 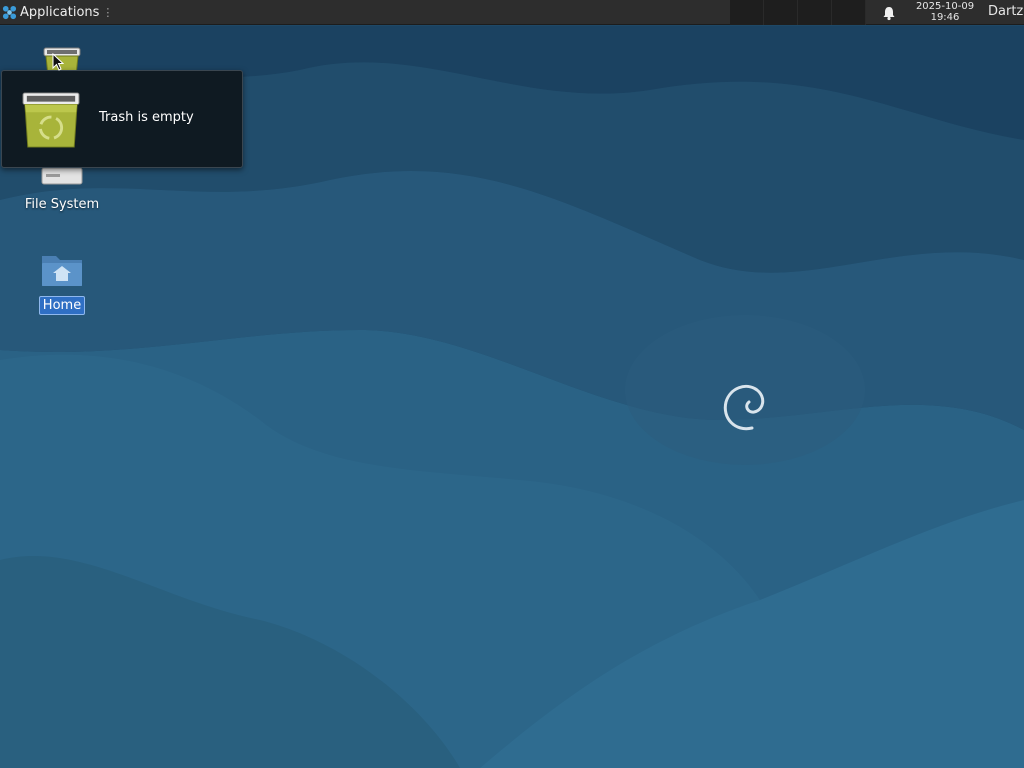 I want to click on desktop-icon-home: Home, so click(x=62, y=282).